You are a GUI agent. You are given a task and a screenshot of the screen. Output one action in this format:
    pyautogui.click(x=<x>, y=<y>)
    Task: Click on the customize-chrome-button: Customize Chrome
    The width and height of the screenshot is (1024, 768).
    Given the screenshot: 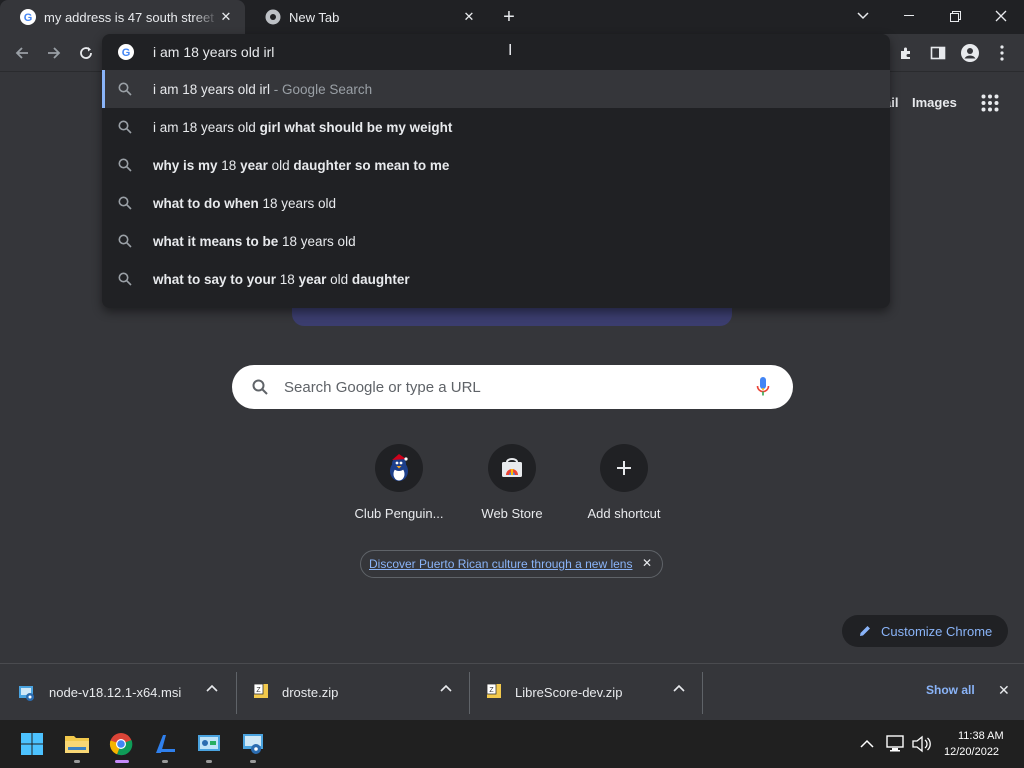 What is the action you would take?
    pyautogui.click(x=925, y=631)
    